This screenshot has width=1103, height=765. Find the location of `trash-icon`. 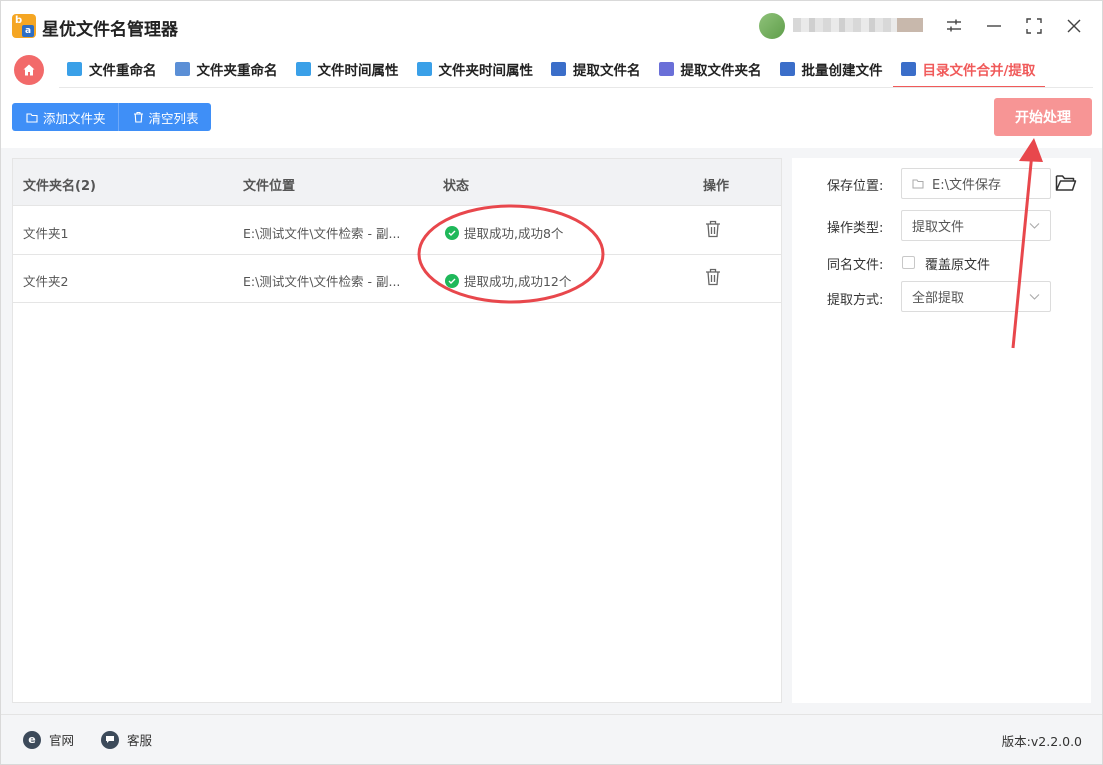

trash-icon is located at coordinates (138, 117).